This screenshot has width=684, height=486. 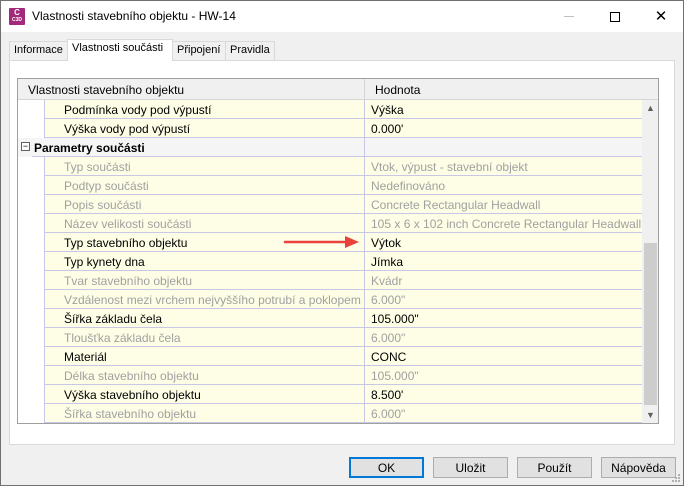 What do you see at coordinates (191, 89) in the screenshot?
I see `column-header-property: Vlastnosti stavebního objektu` at bounding box center [191, 89].